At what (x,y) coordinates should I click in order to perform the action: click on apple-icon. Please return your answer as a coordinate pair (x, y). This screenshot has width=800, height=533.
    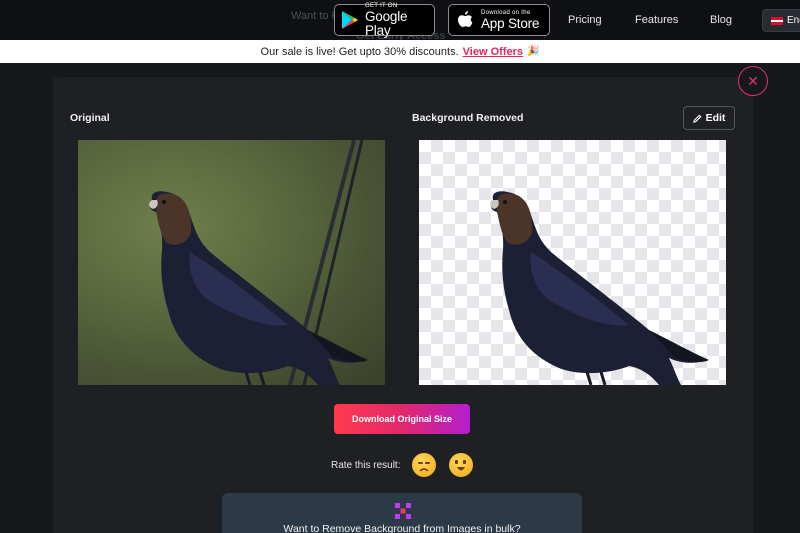
    Looking at the image, I should click on (465, 20).